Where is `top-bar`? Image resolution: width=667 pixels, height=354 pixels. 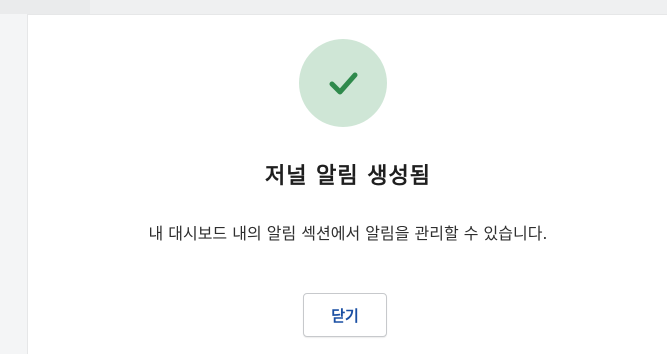 top-bar is located at coordinates (333, 7).